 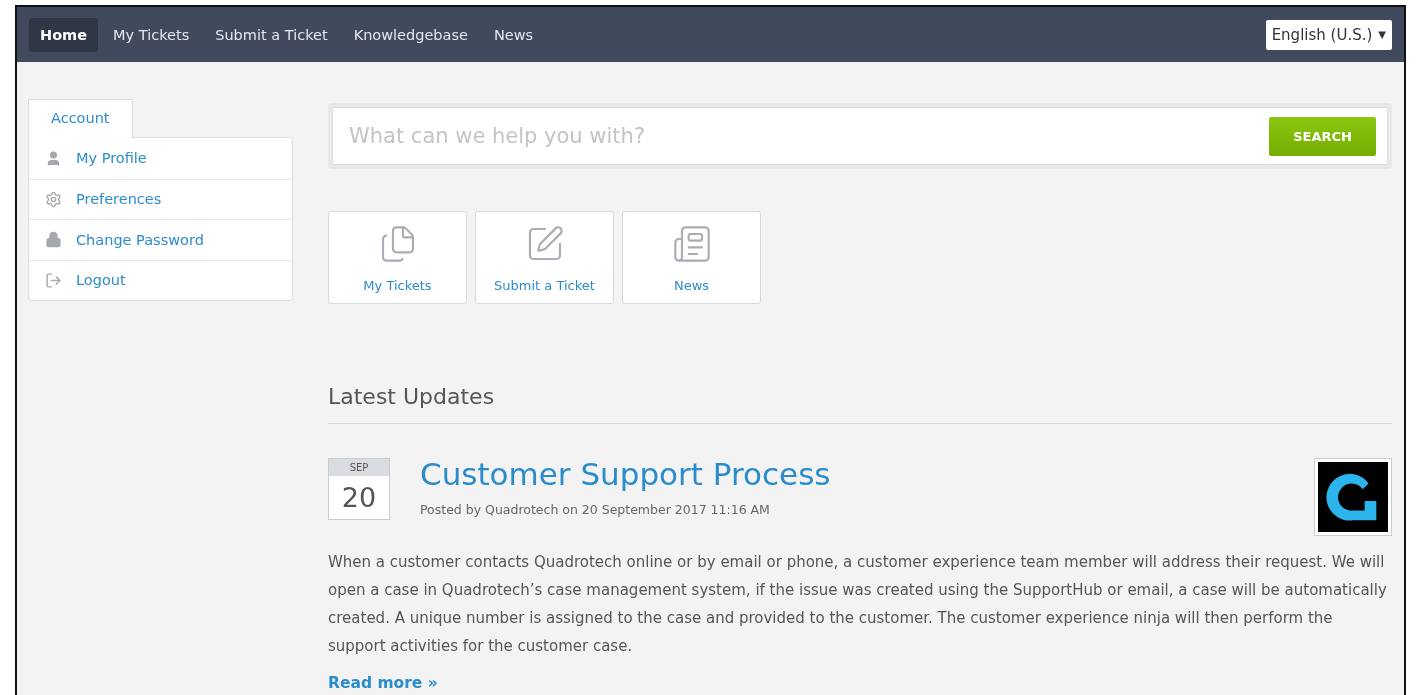 What do you see at coordinates (53, 199) in the screenshot?
I see `gear-icon` at bounding box center [53, 199].